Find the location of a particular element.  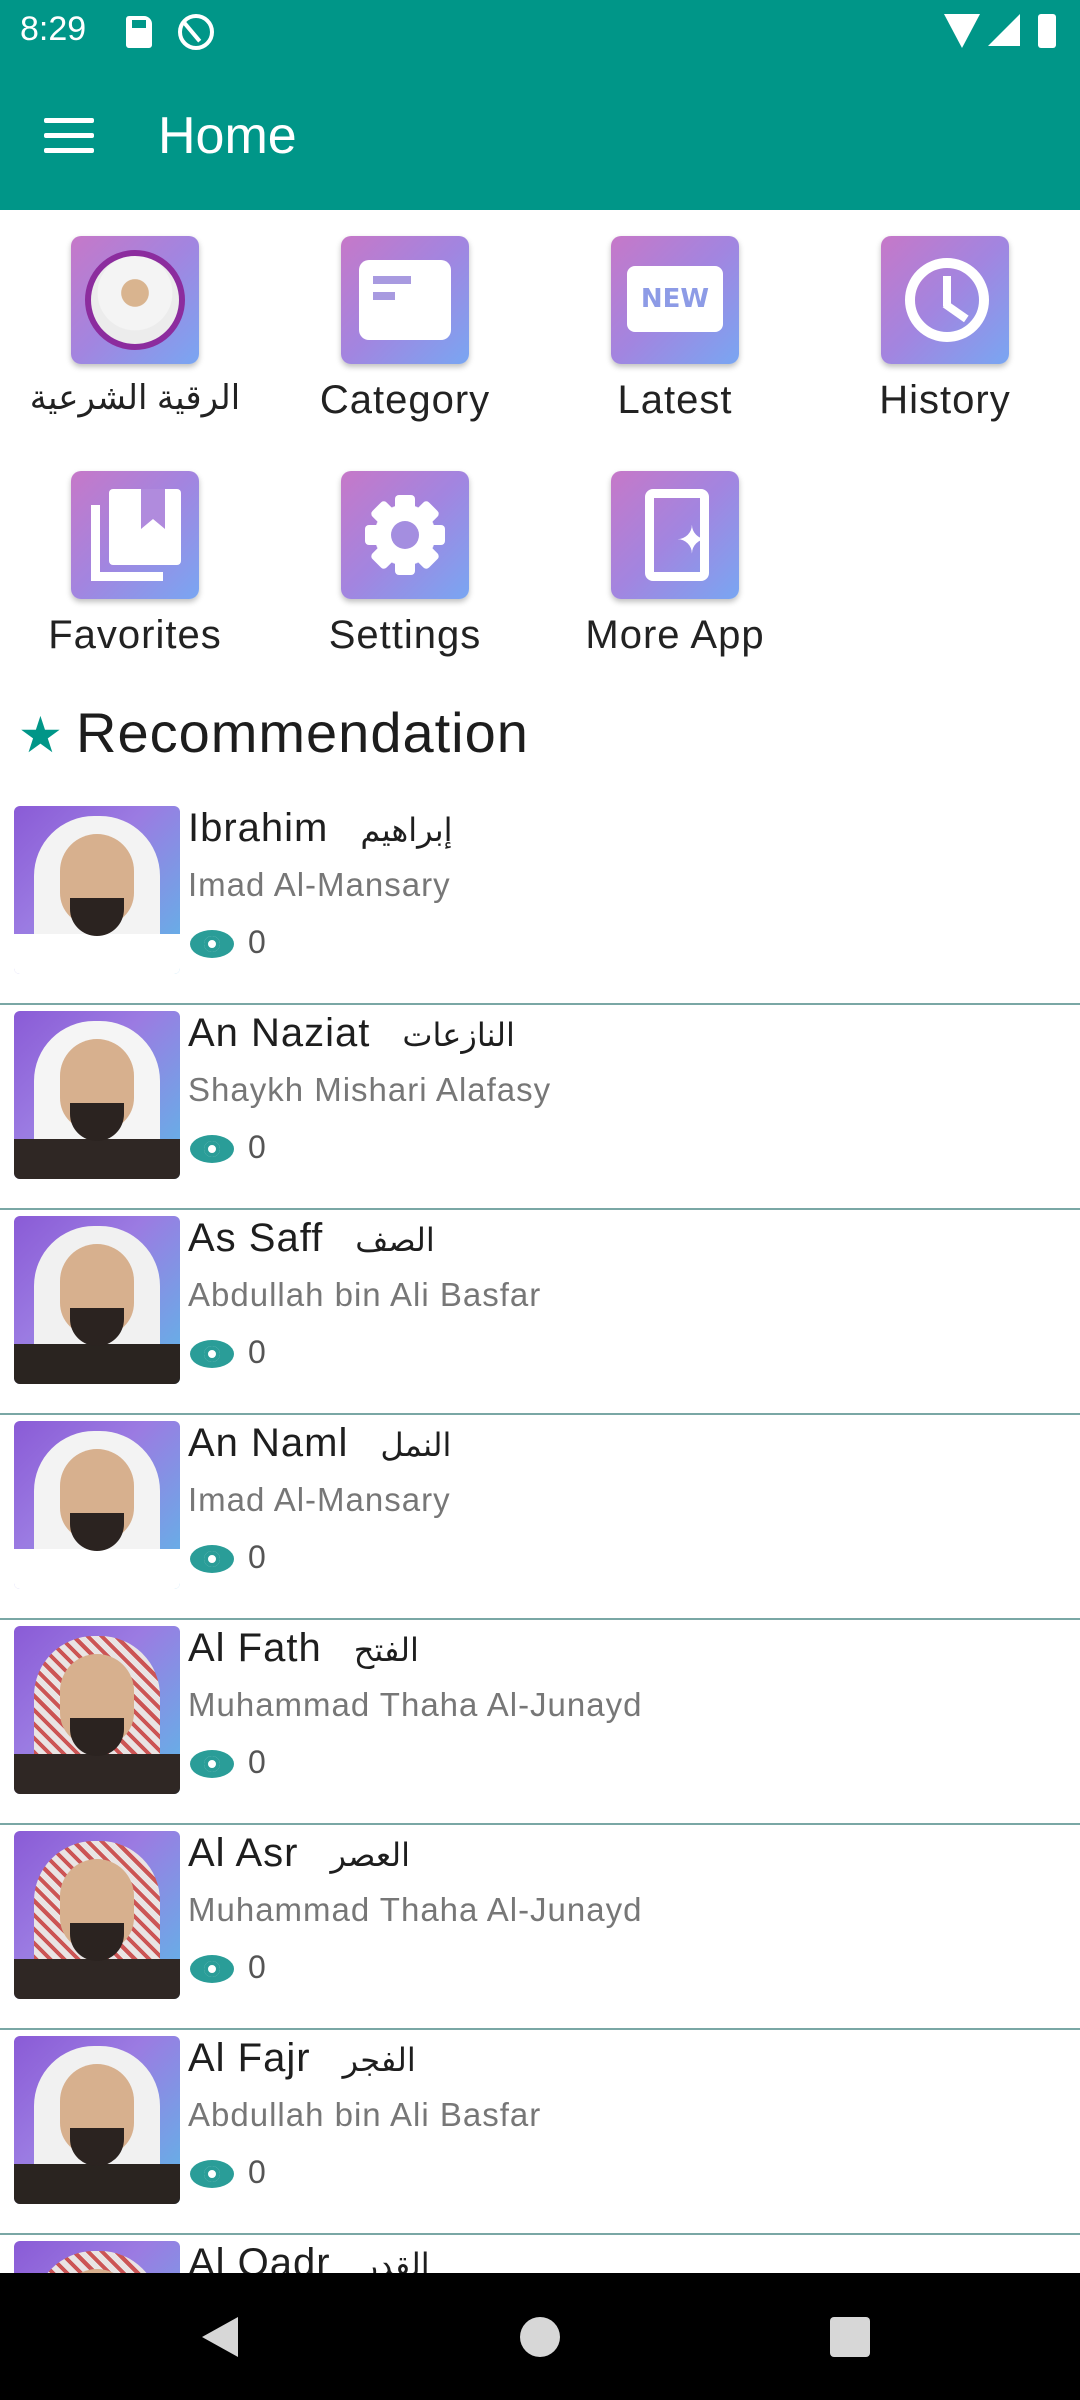

list-item: Al Fath الفتح Muhammad Thaha Al-Junayd 0 is located at coordinates (540, 1722).